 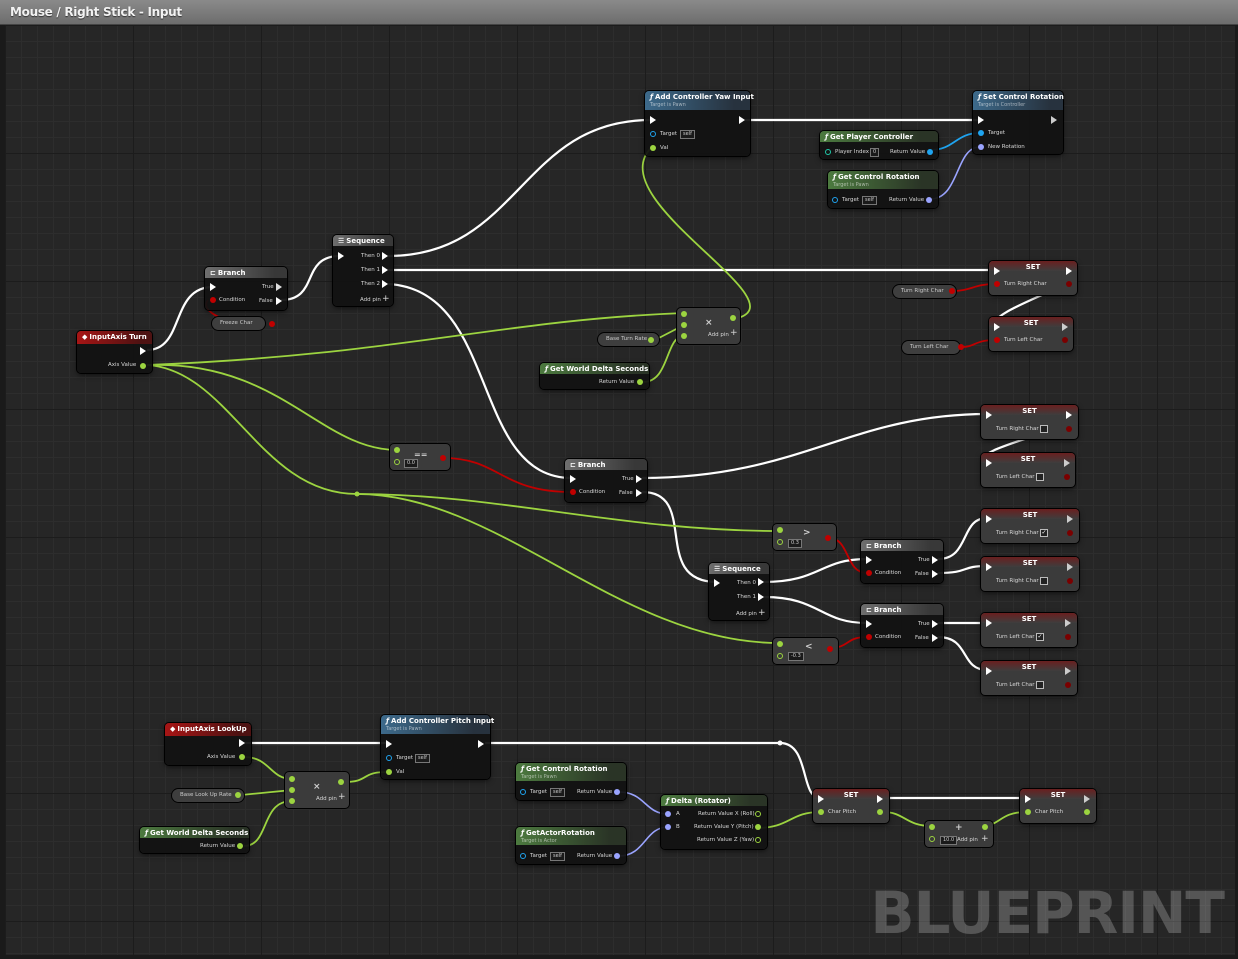 I want to click on less-out-pin, so click(x=830, y=649).